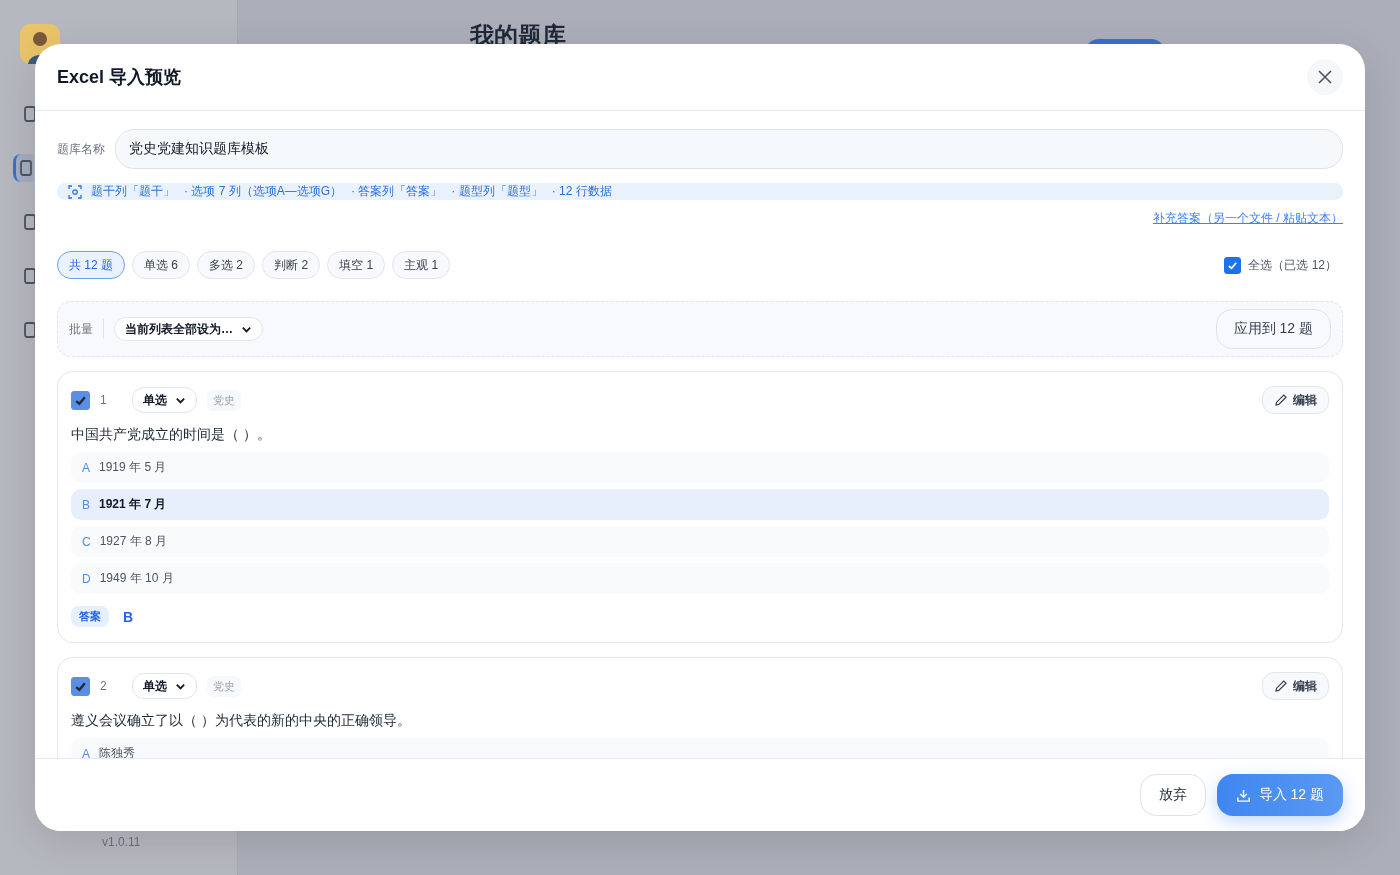 This screenshot has width=1400, height=875. I want to click on filter-chip: 共 12 题, so click(91, 265).